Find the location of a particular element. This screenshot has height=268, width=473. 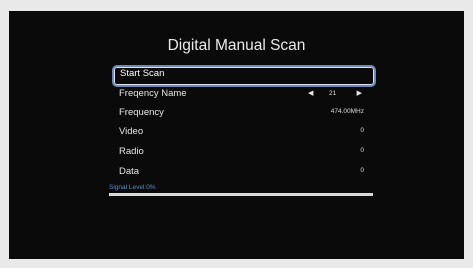

frequency-label: Frequency is located at coordinates (141, 112).